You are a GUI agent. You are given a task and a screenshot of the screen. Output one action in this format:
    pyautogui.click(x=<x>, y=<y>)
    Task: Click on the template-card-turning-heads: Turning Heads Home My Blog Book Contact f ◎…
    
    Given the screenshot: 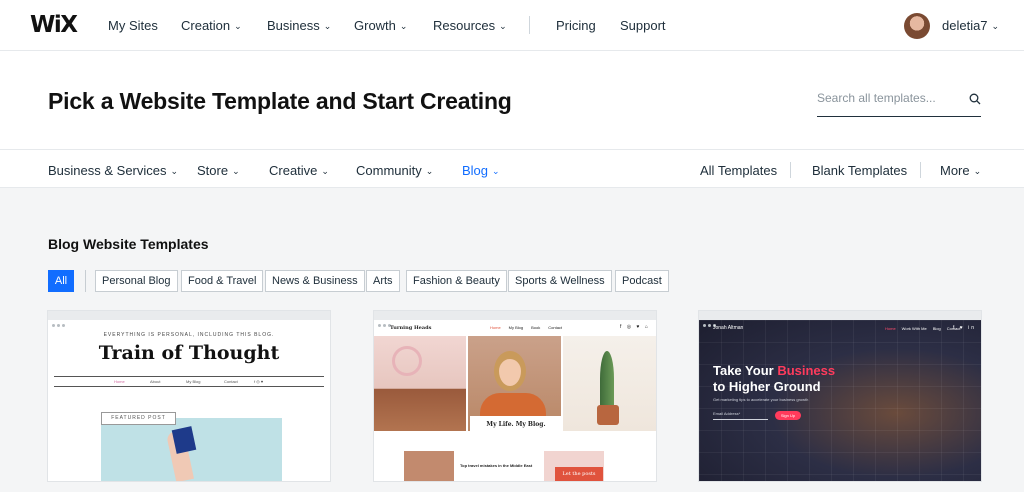 What is the action you would take?
    pyautogui.click(x=515, y=396)
    